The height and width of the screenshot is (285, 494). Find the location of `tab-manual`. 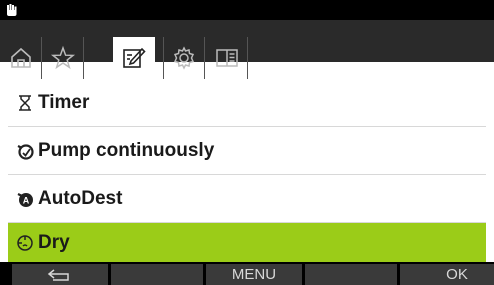

tab-manual is located at coordinates (227, 58).